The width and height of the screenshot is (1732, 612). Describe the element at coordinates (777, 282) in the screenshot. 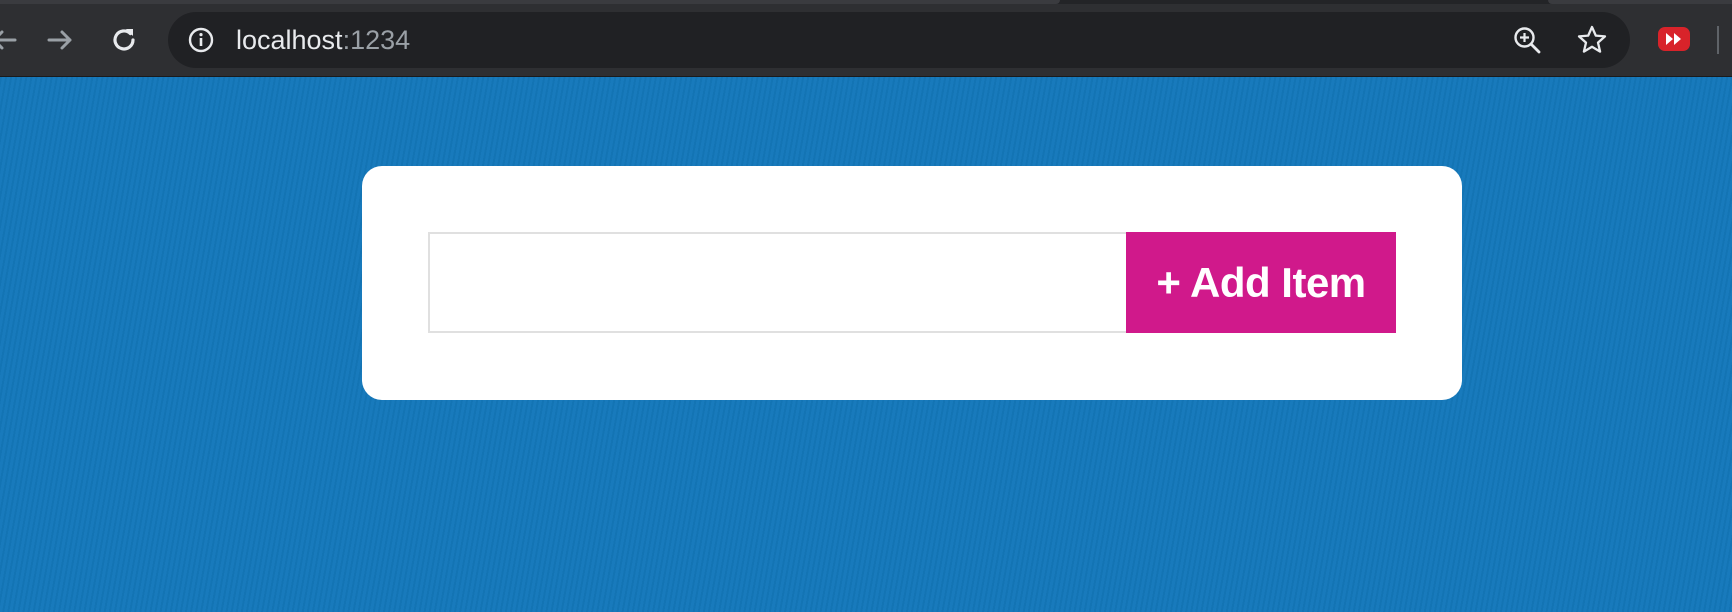

I see `item-input` at that location.